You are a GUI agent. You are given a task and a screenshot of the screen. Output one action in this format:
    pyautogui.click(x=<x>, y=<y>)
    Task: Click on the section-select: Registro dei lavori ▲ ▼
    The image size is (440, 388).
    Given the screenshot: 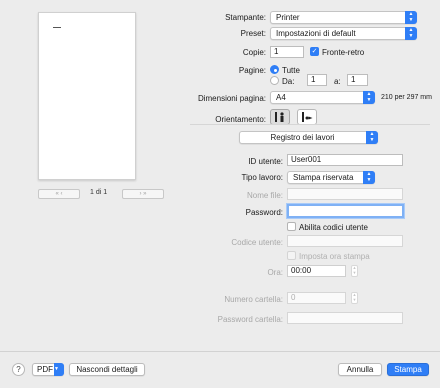 What is the action you would take?
    pyautogui.click(x=308, y=137)
    